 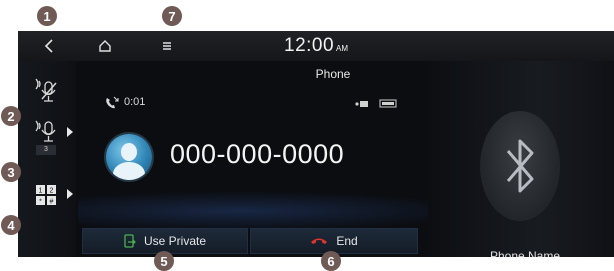 What do you see at coordinates (11, 116) in the screenshot?
I see `callout-2: 2` at bounding box center [11, 116].